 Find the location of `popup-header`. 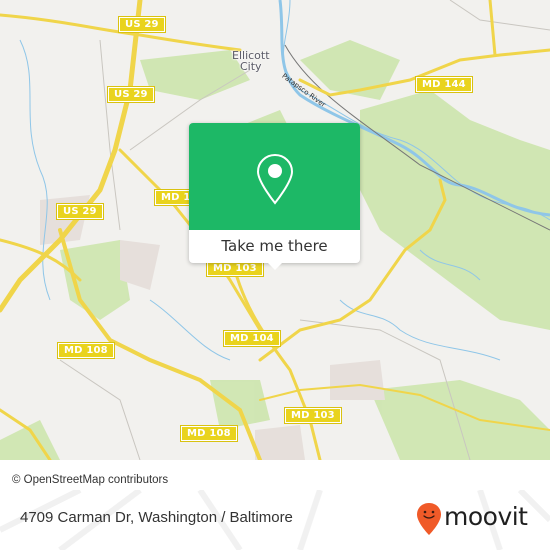

popup-header is located at coordinates (274, 176).